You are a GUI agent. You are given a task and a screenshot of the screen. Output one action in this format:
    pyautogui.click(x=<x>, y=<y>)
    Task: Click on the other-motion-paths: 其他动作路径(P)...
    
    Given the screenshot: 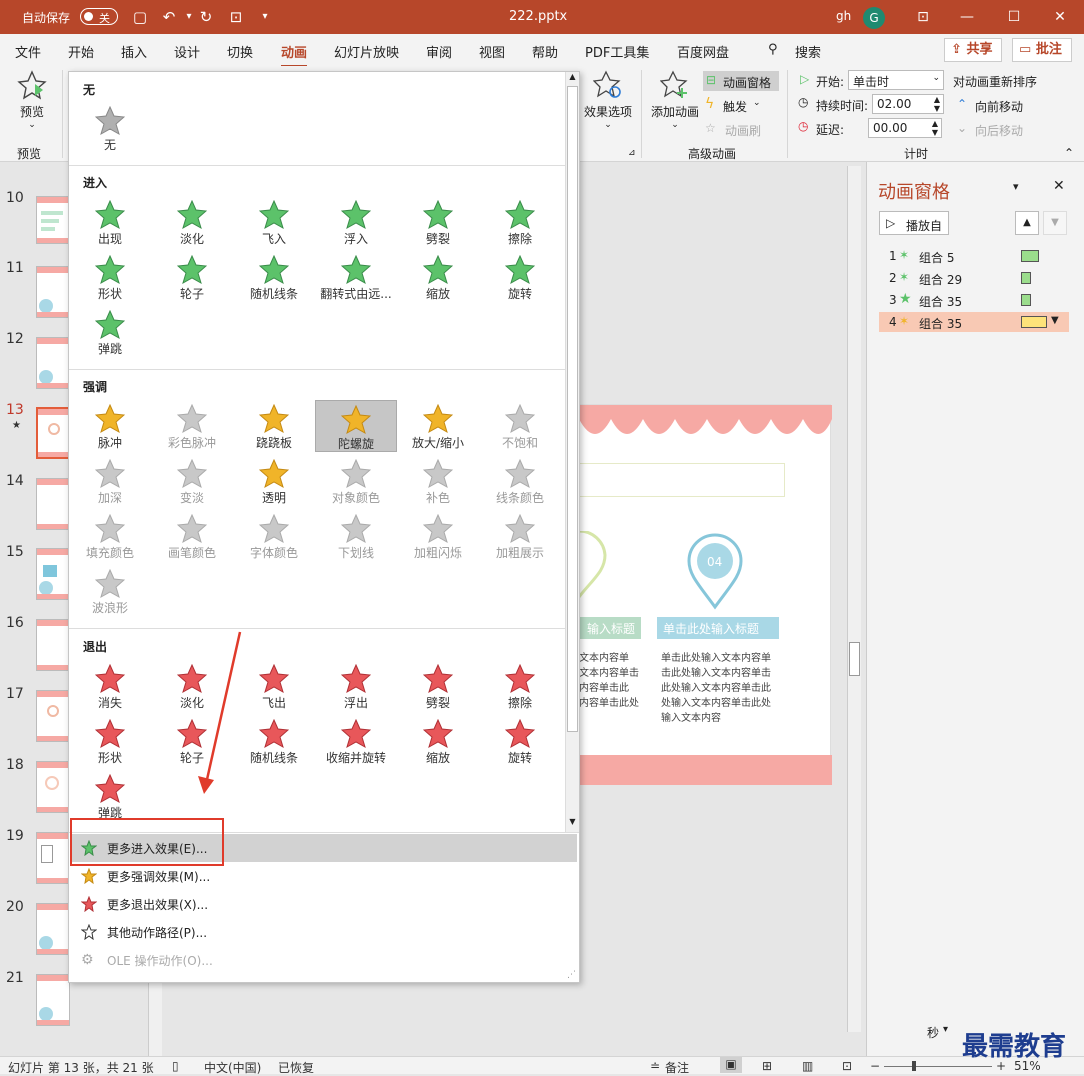 What is the action you would take?
    pyautogui.click(x=324, y=932)
    